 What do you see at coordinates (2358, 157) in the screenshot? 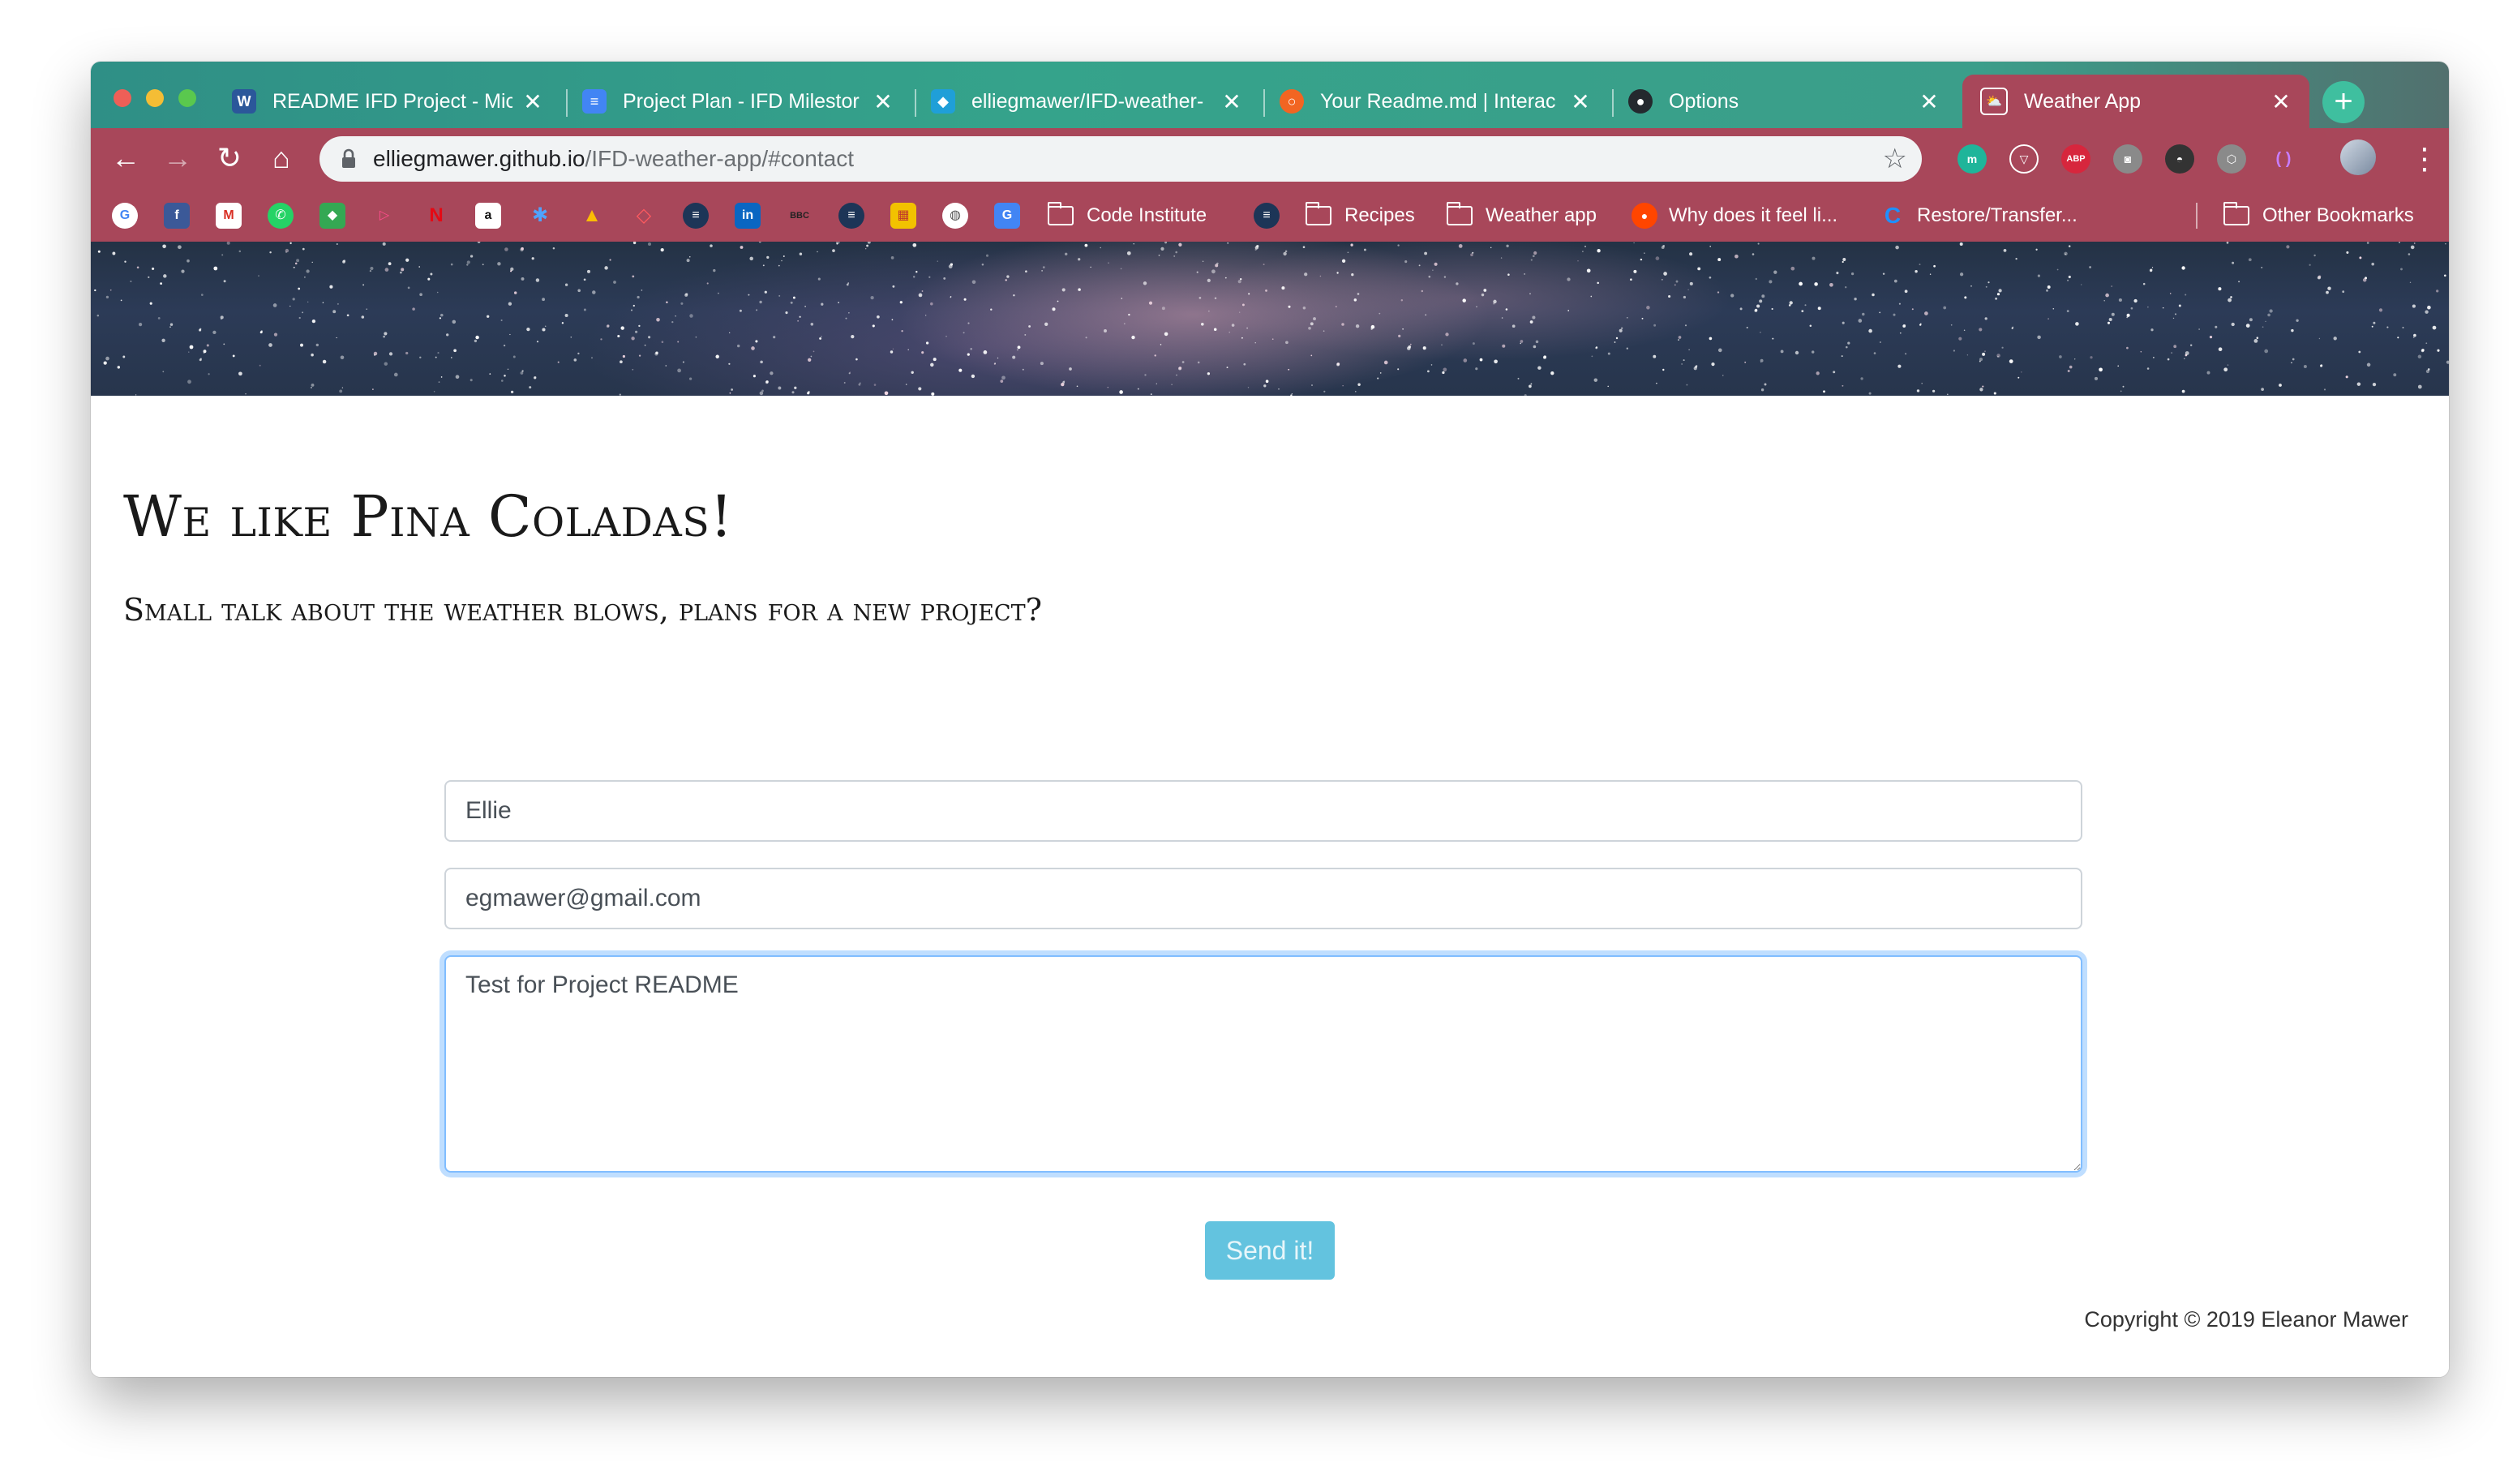
I see `profile-avatar` at bounding box center [2358, 157].